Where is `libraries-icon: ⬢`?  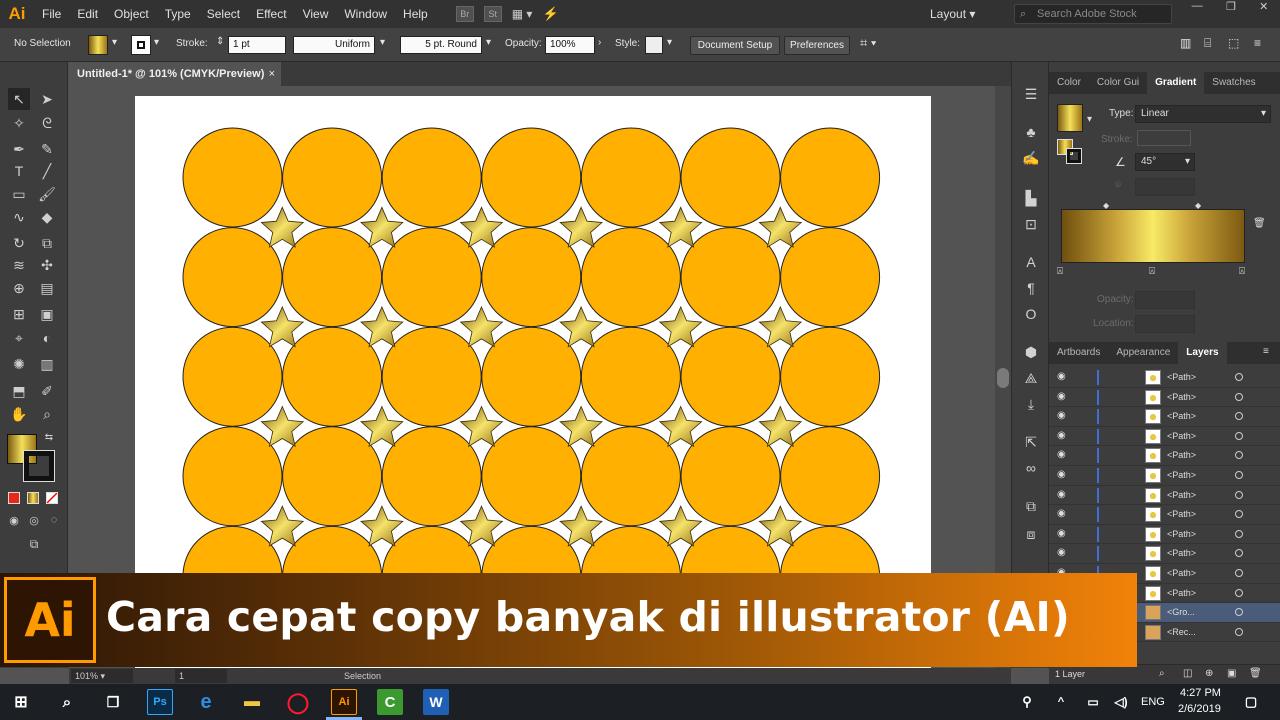
libraries-icon: ⬢ is located at coordinates (1031, 352).